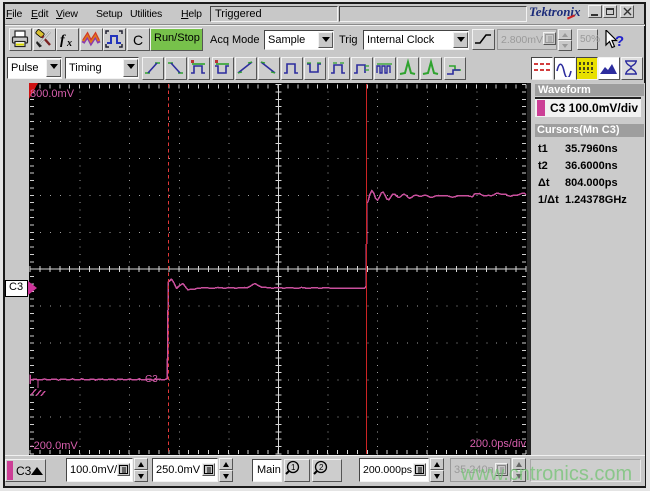  I want to click on svg-text: C, so click(138, 40).